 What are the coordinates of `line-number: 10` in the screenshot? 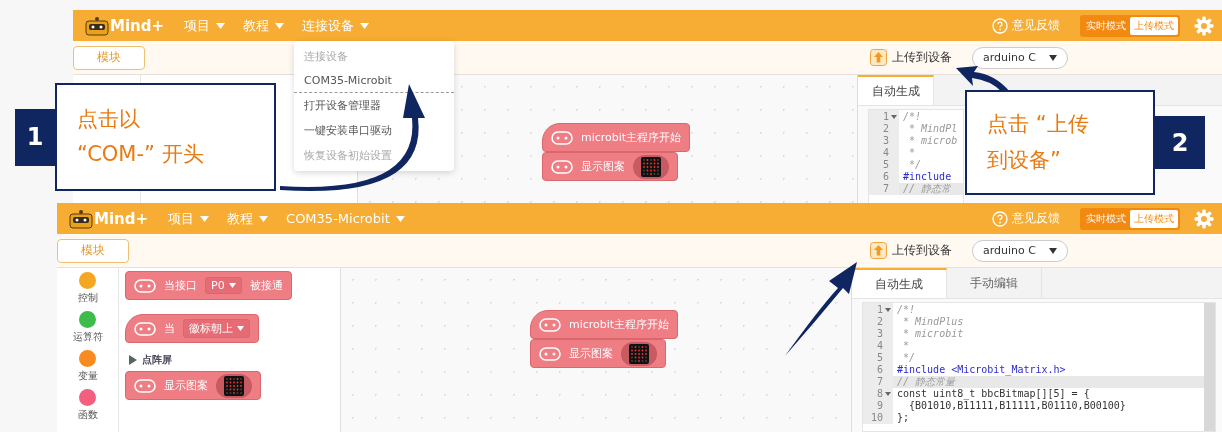 It's located at (876, 418).